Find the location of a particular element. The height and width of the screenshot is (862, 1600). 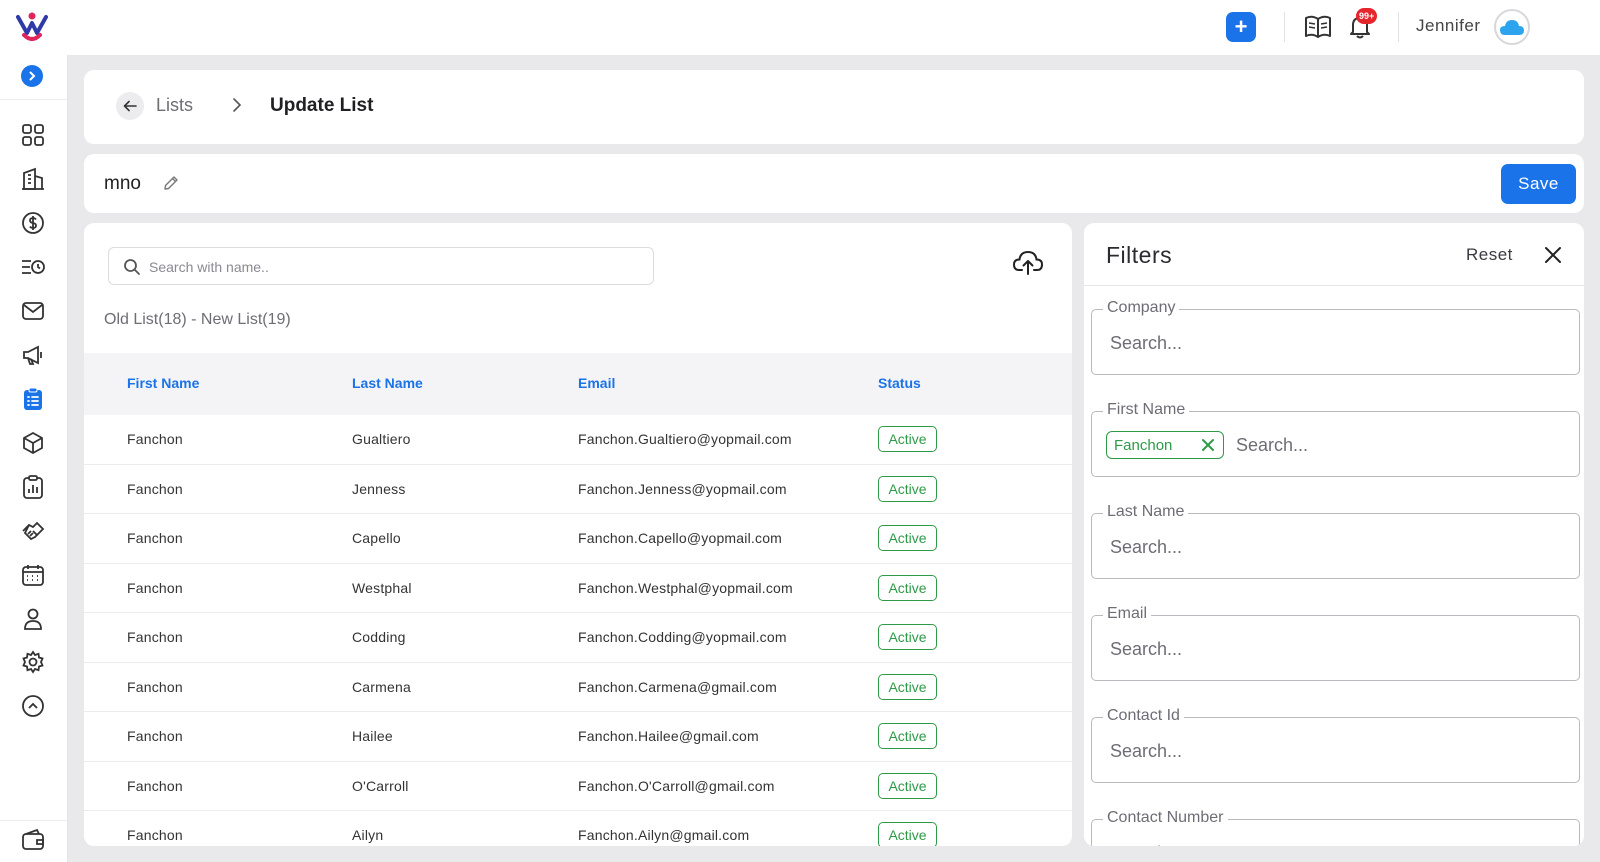

sidebar-item-reports is located at coordinates (33, 487).